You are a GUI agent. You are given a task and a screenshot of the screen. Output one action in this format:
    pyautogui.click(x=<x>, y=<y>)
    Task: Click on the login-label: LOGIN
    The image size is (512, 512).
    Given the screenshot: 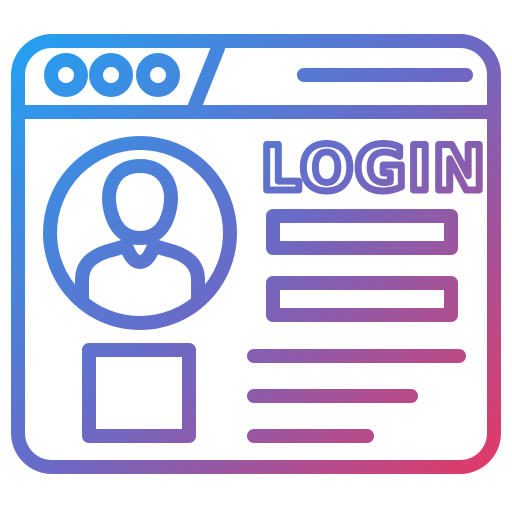 What is the action you would take?
    pyautogui.click(x=374, y=168)
    